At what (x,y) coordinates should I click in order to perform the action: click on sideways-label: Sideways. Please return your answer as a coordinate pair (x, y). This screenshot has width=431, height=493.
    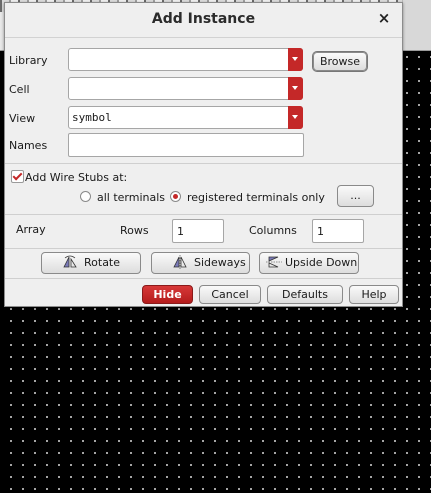
    Looking at the image, I should click on (220, 262).